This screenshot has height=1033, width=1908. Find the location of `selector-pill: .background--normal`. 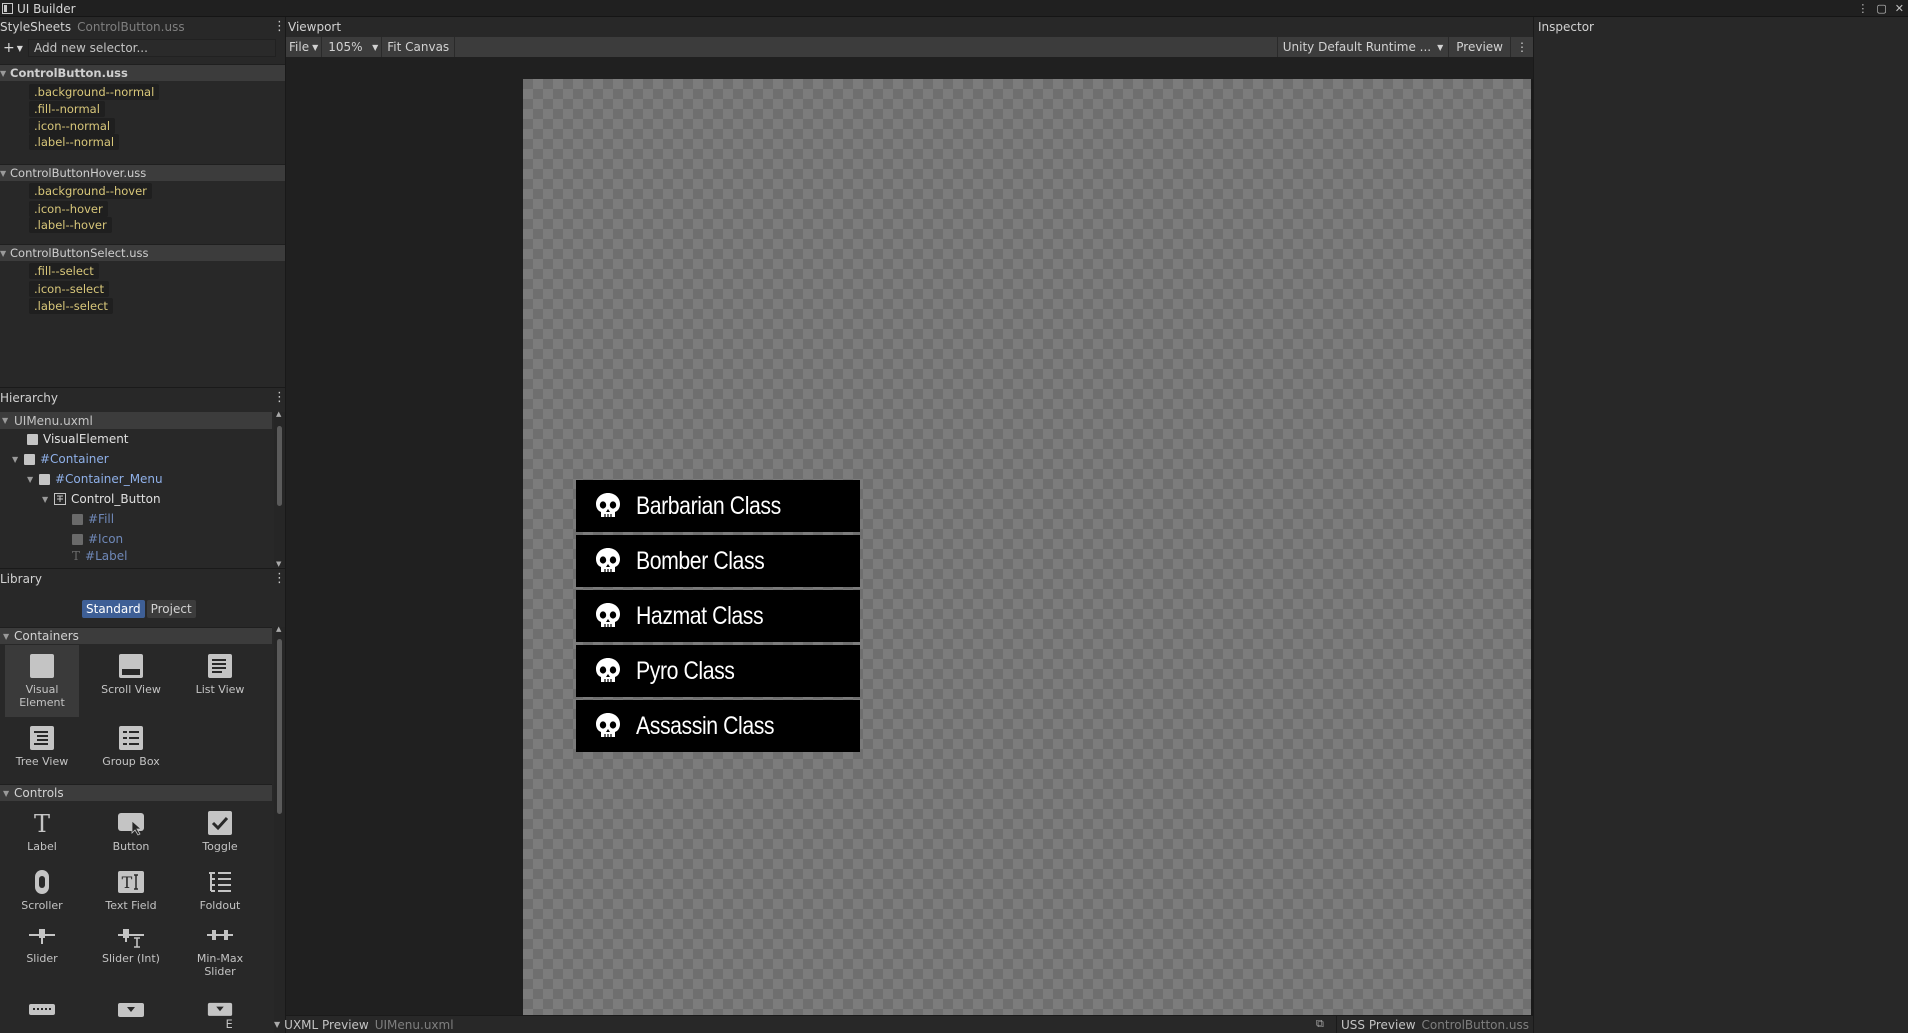

selector-pill: .background--normal is located at coordinates (94, 92).